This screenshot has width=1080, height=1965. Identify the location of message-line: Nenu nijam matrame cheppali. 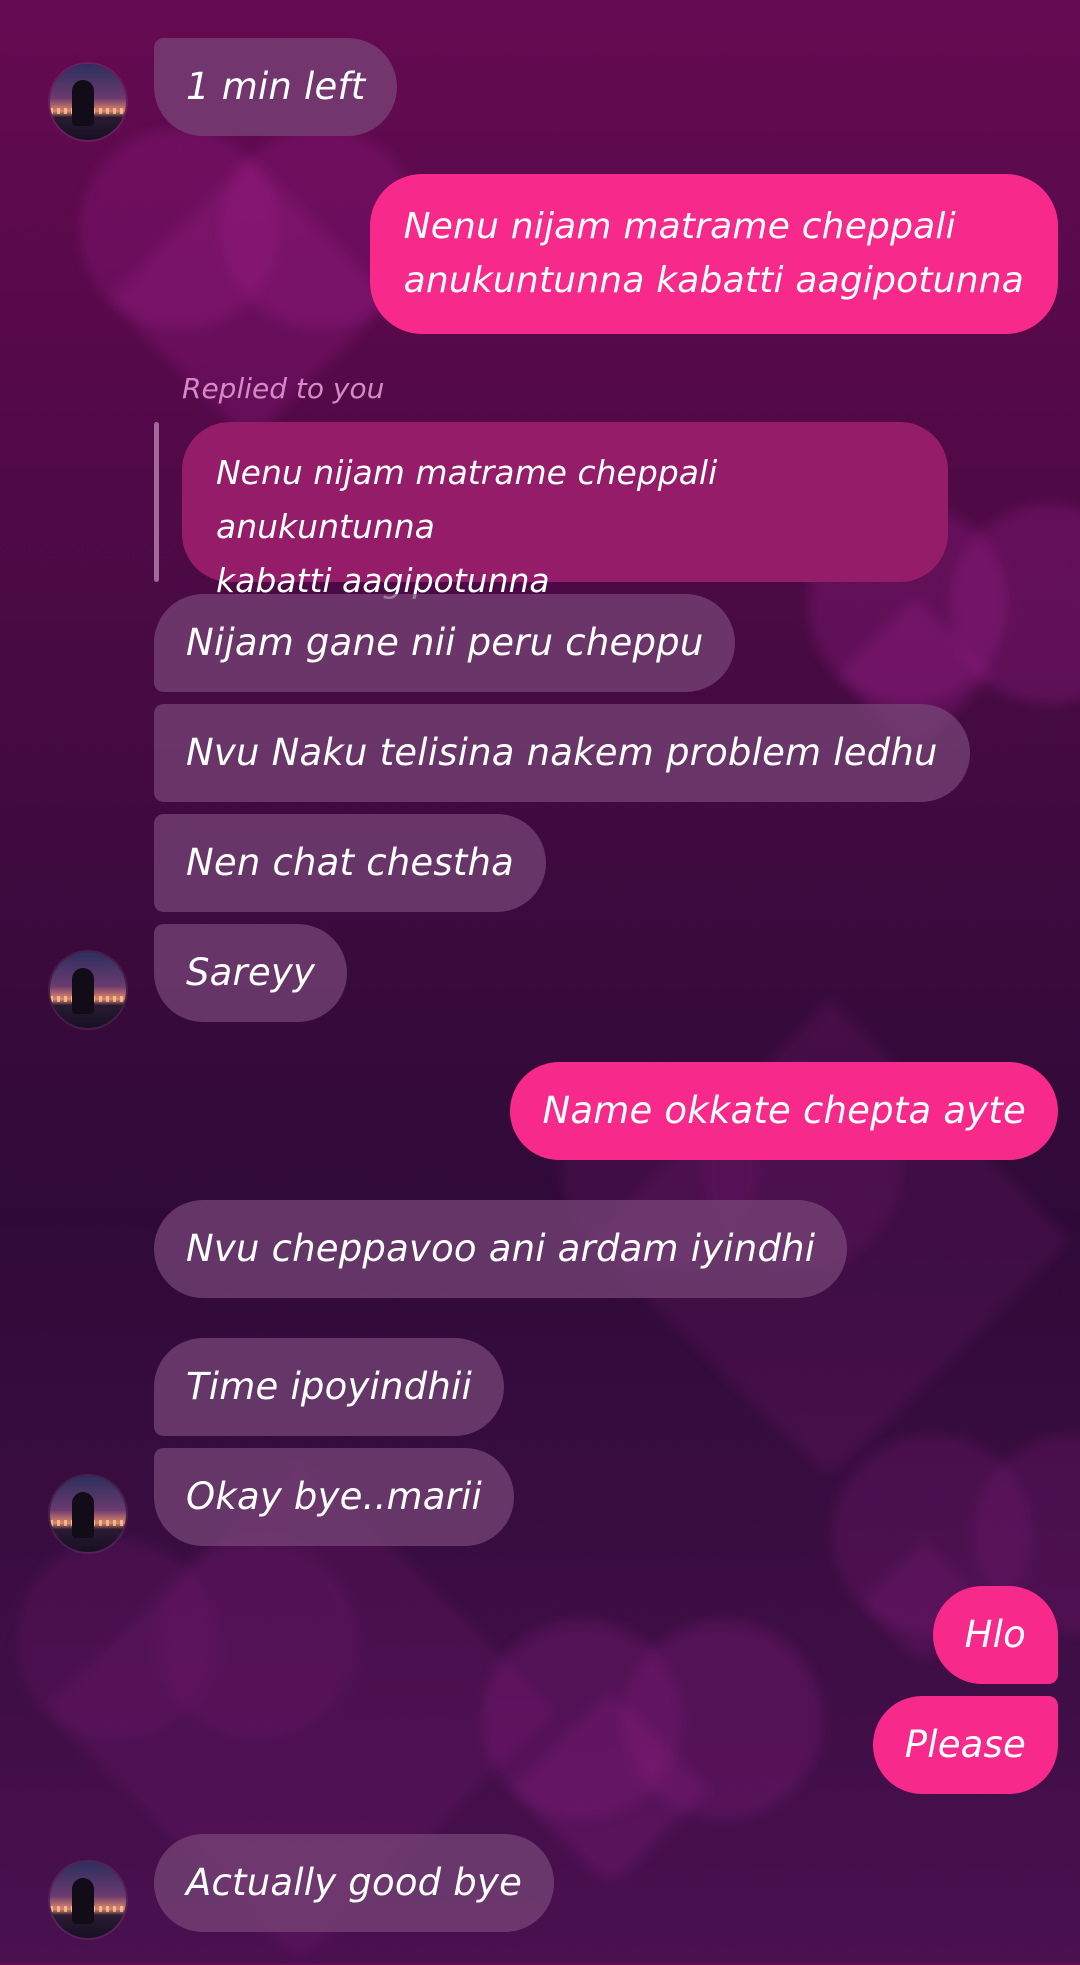
(679, 226).